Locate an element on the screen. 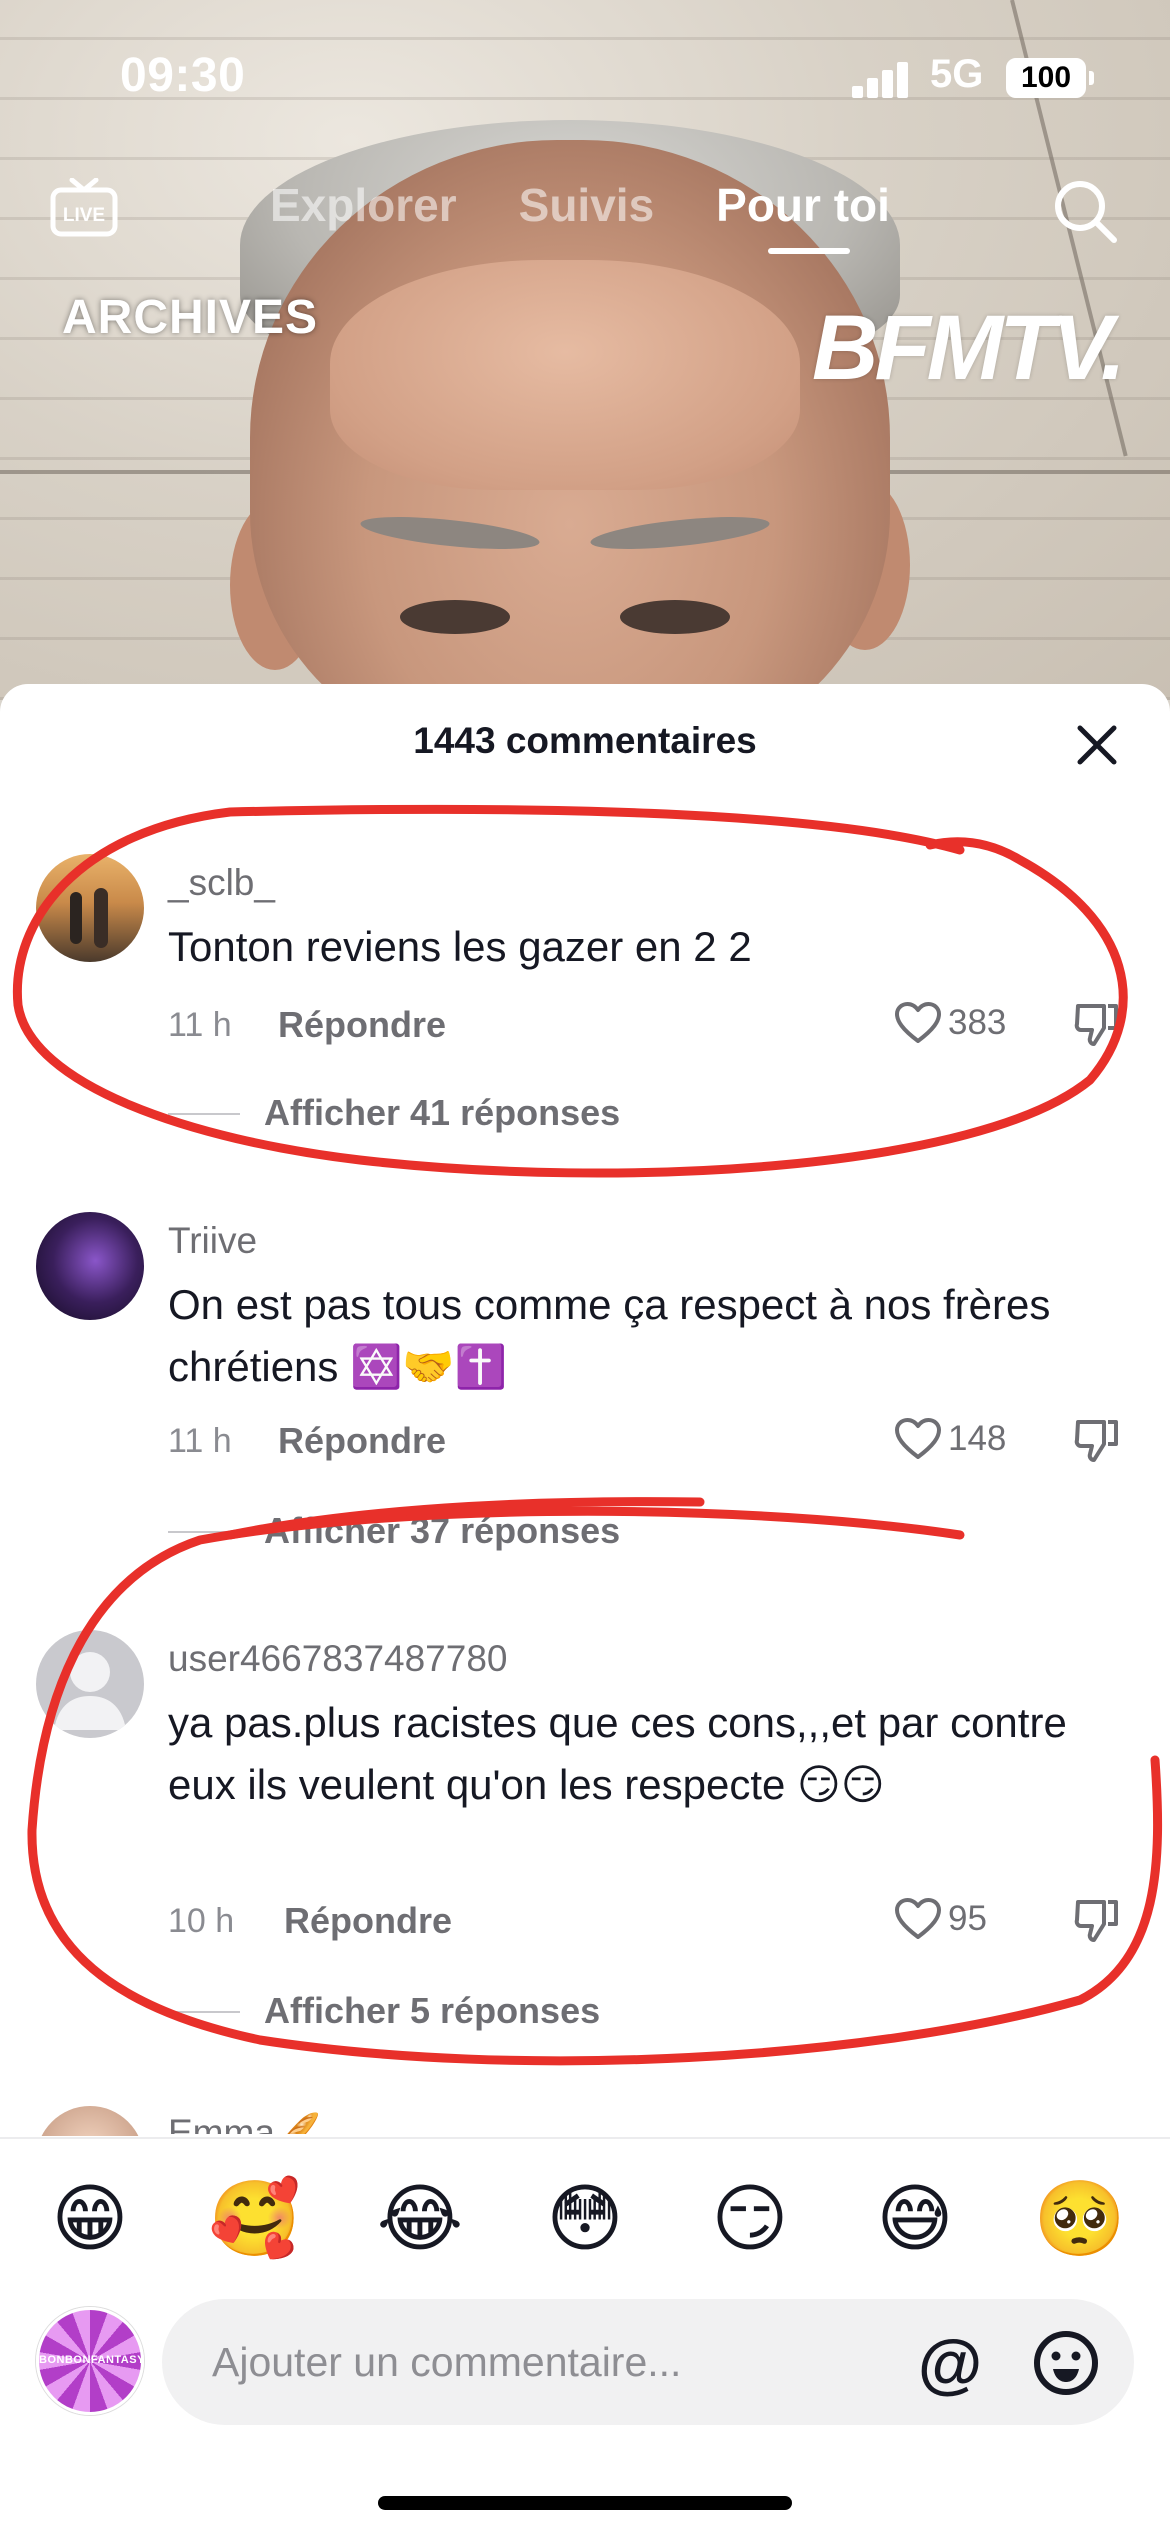 This screenshot has width=1170, height=2532. comment-text: Tonton reviens les gazer en 2 2 is located at coordinates (460, 946).